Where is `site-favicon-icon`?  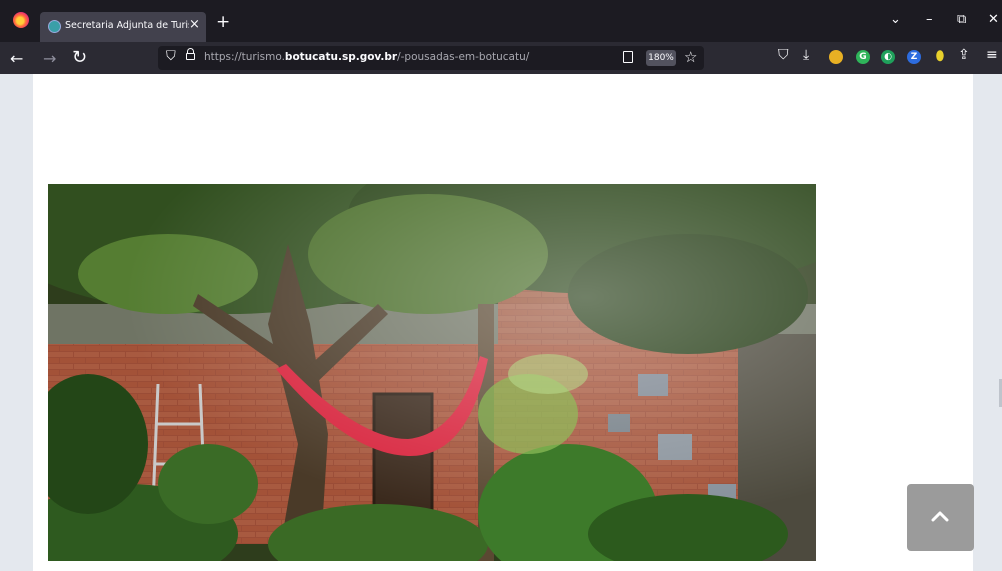 site-favicon-icon is located at coordinates (54, 26).